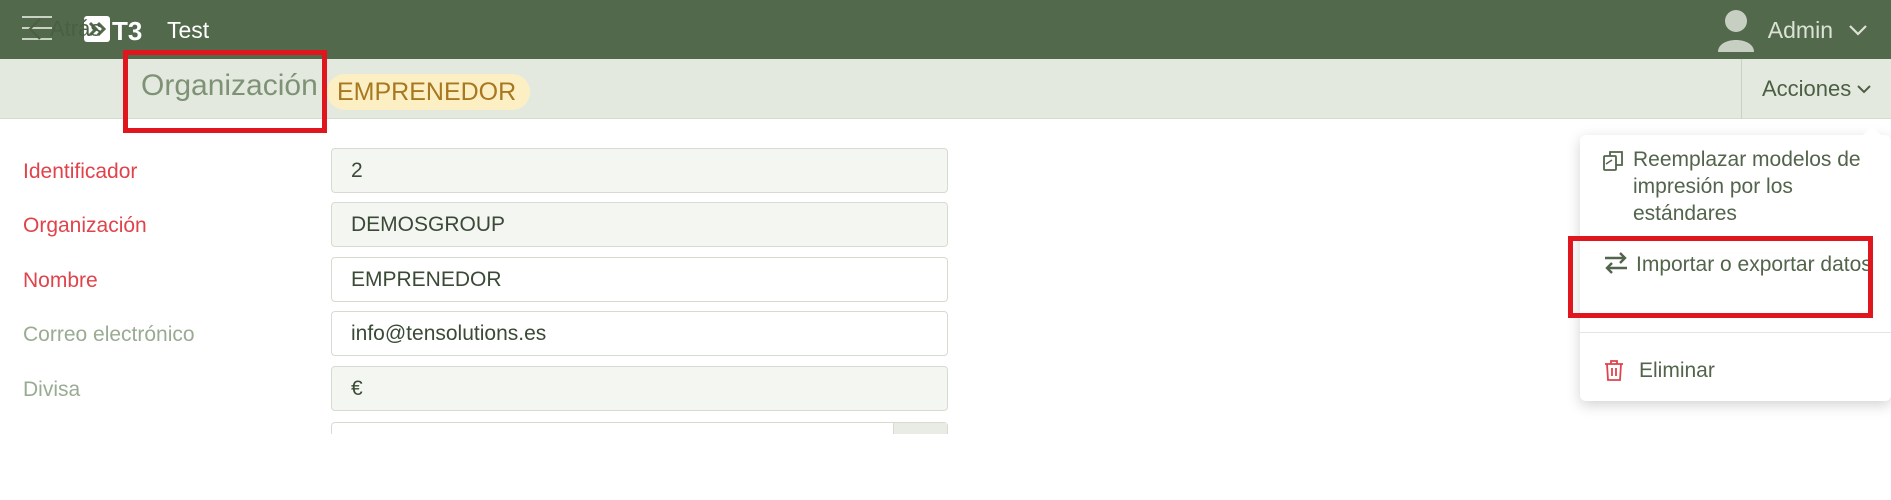 This screenshot has height=500, width=1891. Describe the element at coordinates (76, 28) in the screenshot. I see `back-label: Atrás` at that location.